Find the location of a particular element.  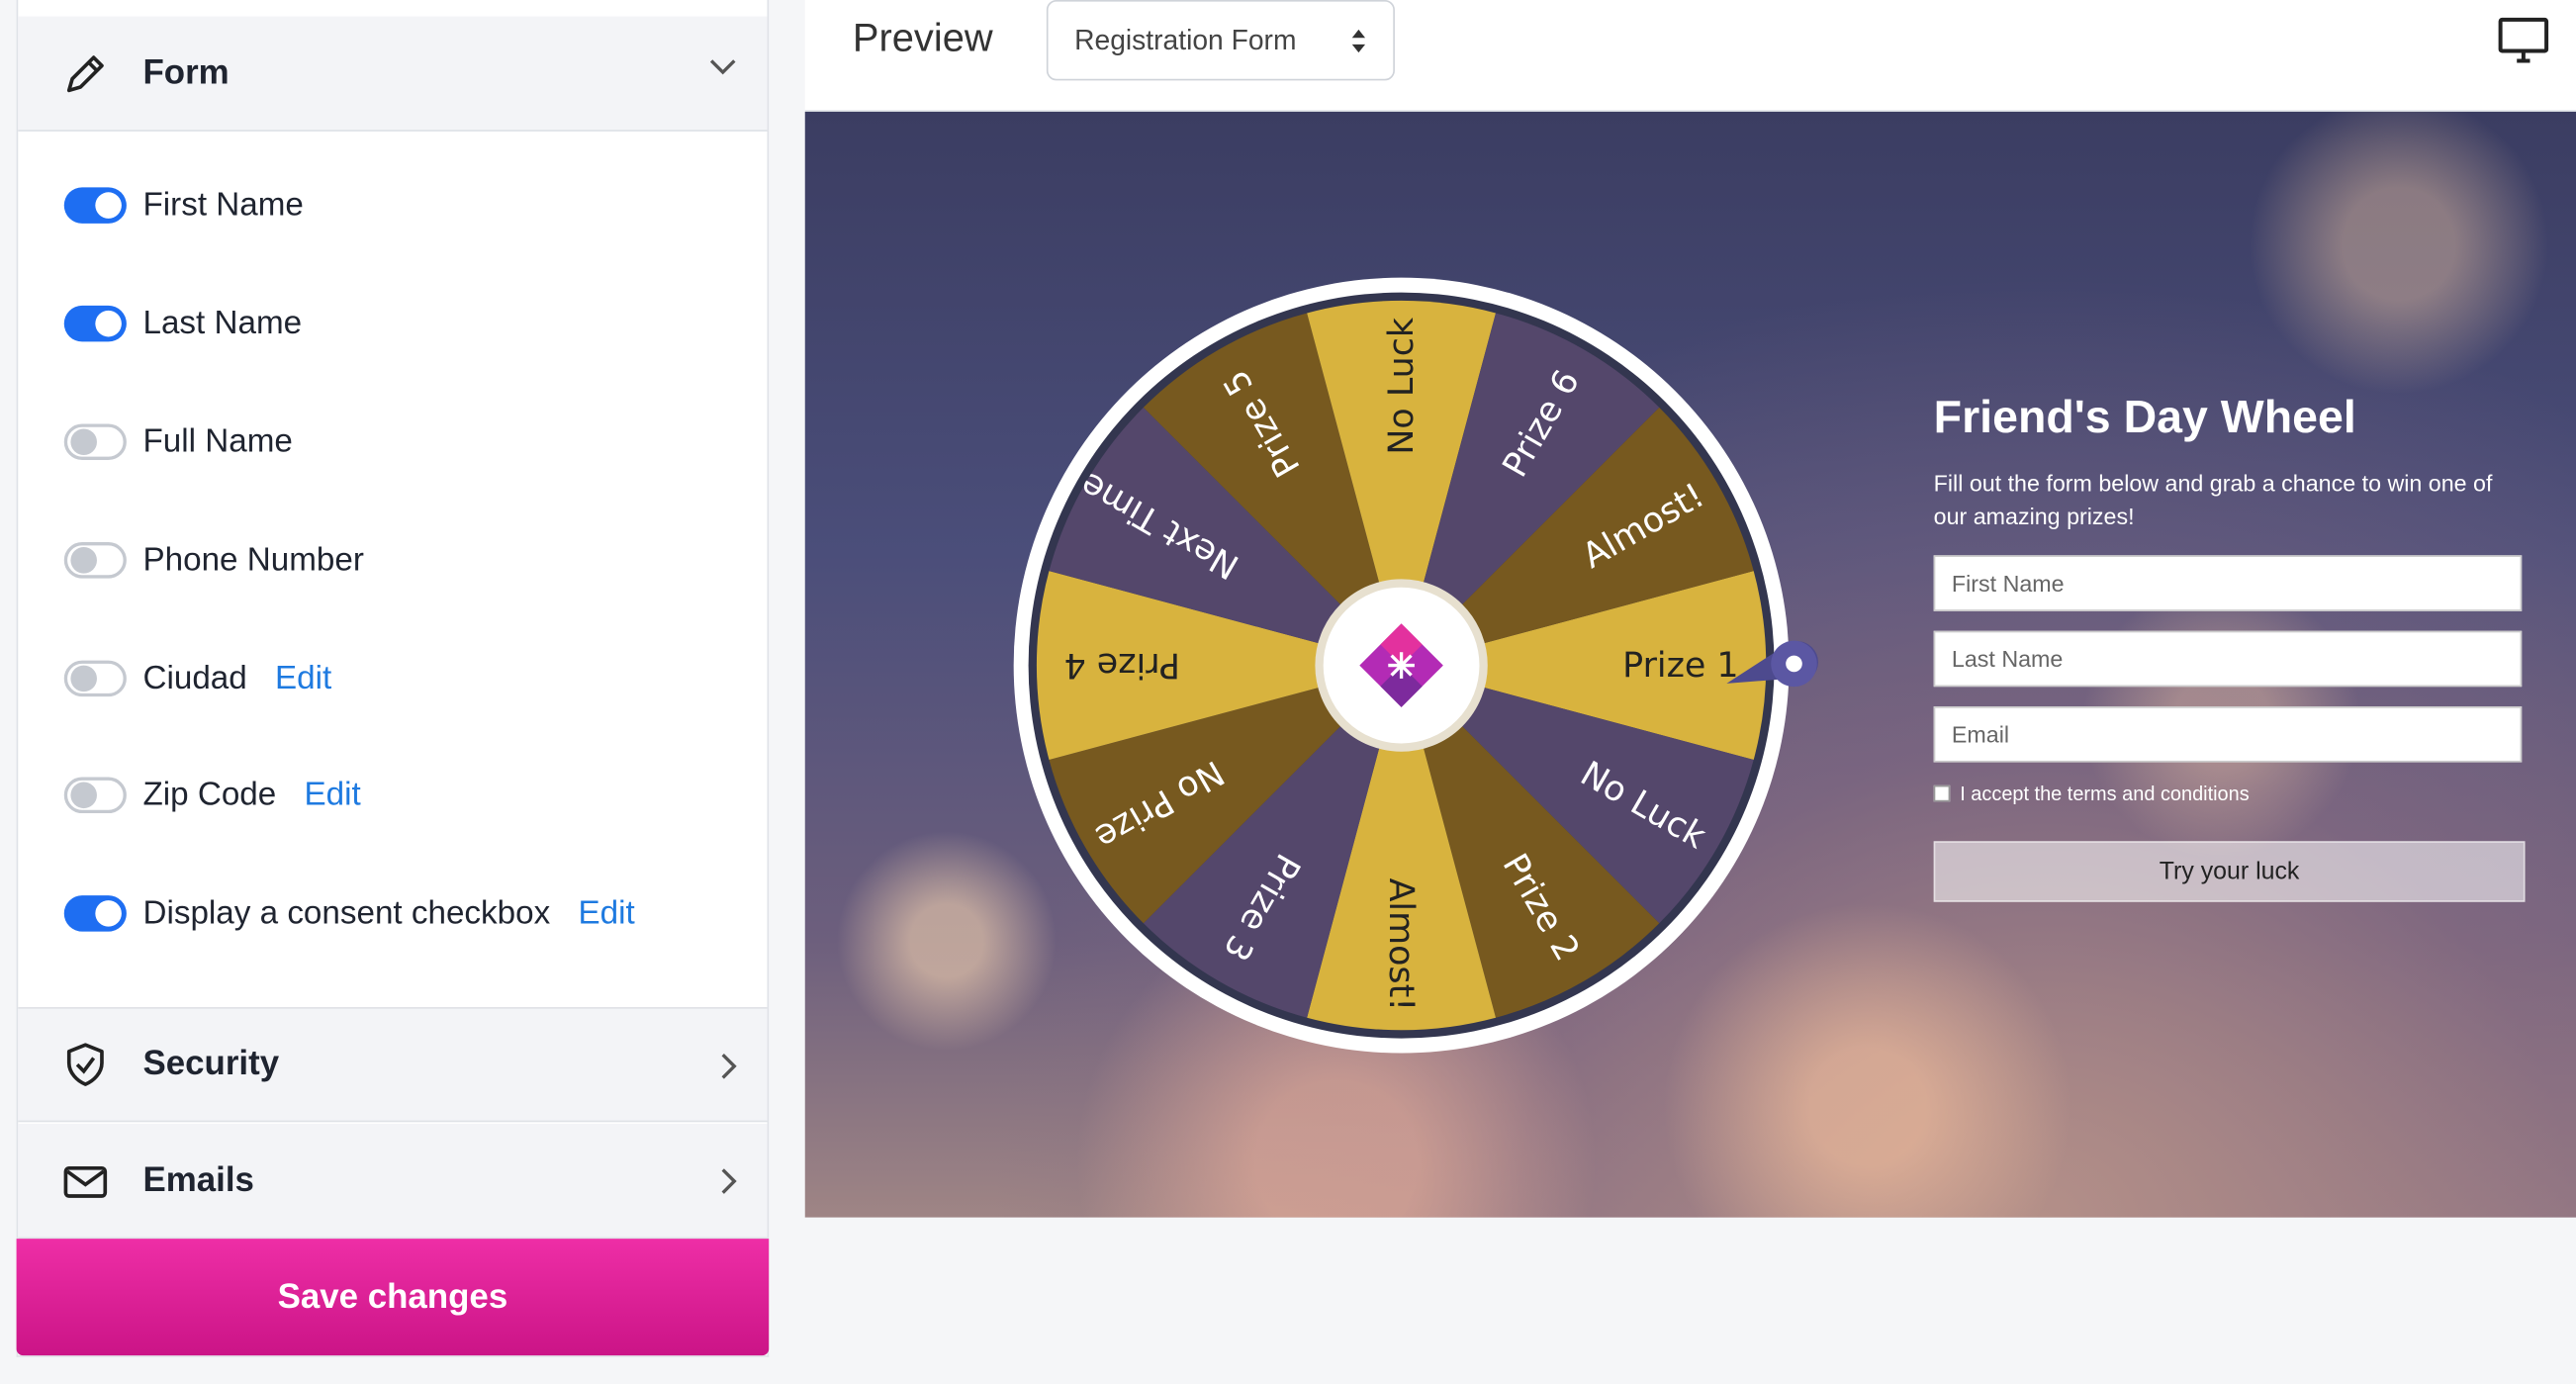

field-label: Ciudad is located at coordinates (195, 678).